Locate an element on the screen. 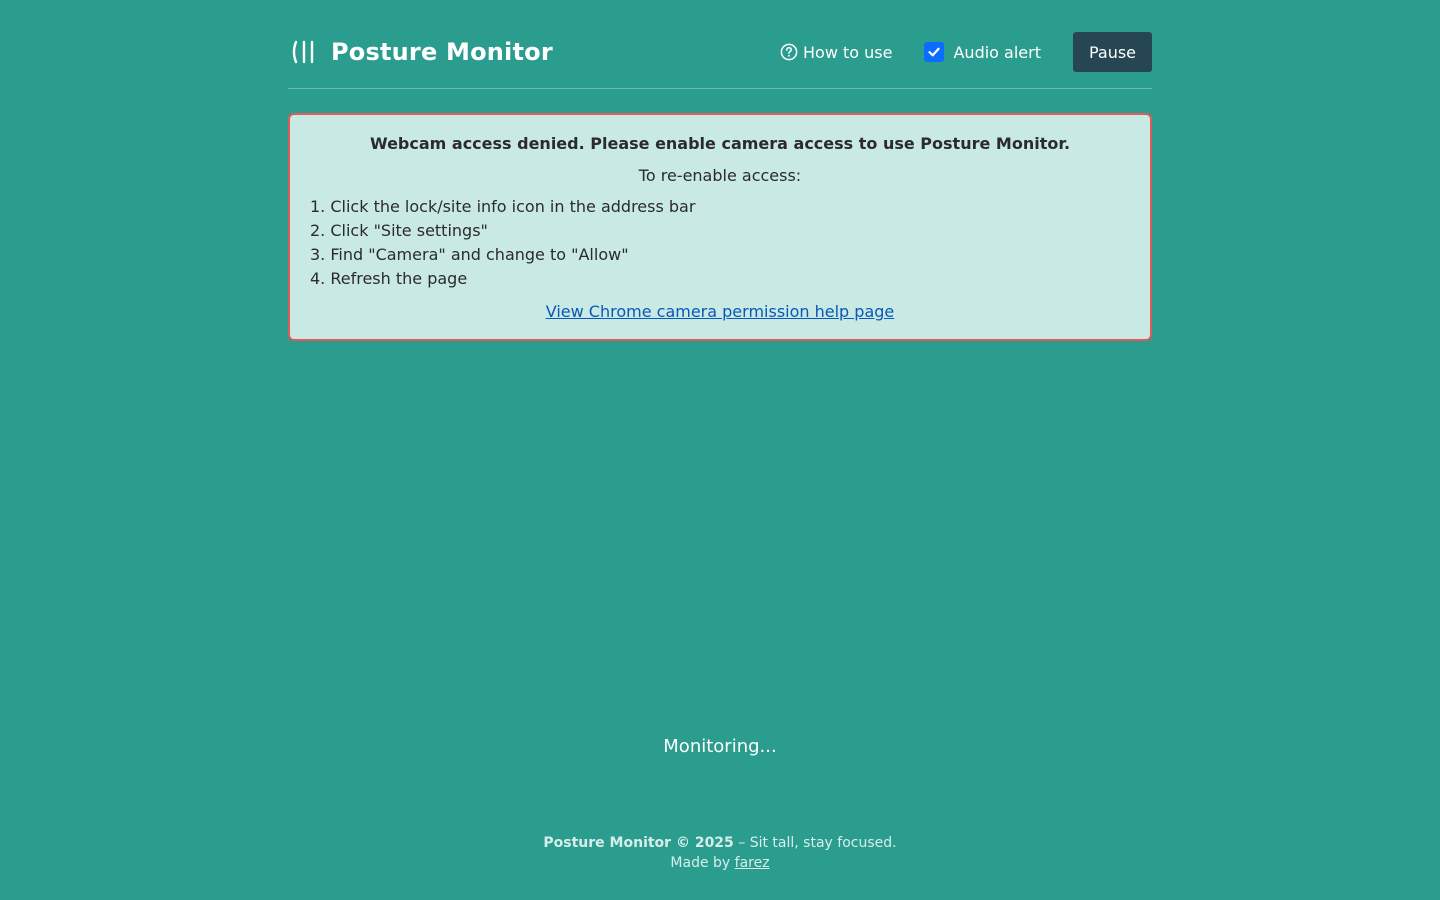 The height and width of the screenshot is (900, 1440). audio-alert-checkbox is located at coordinates (934, 52).